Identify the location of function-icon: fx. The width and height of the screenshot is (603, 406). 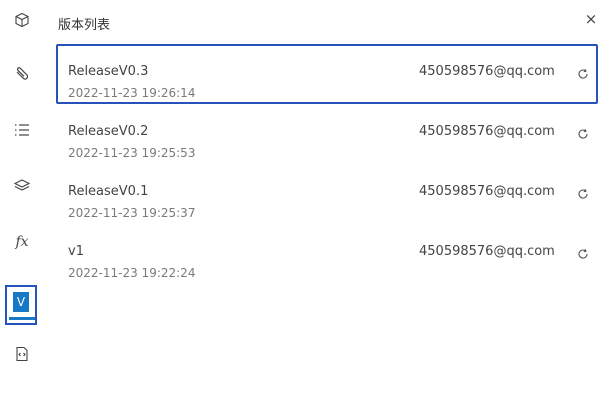
(22, 242).